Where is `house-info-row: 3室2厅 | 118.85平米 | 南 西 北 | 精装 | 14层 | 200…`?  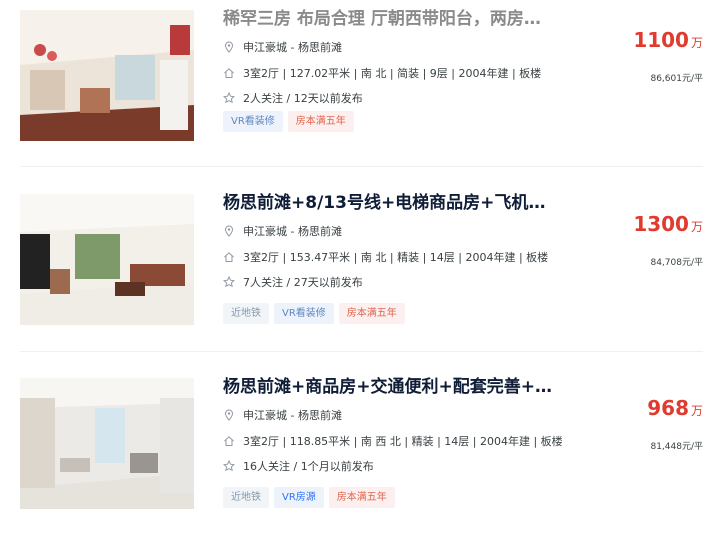
house-info-row: 3室2厅 | 118.85平米 | 南 西 北 | 精装 | 14层 | 200… is located at coordinates (393, 442).